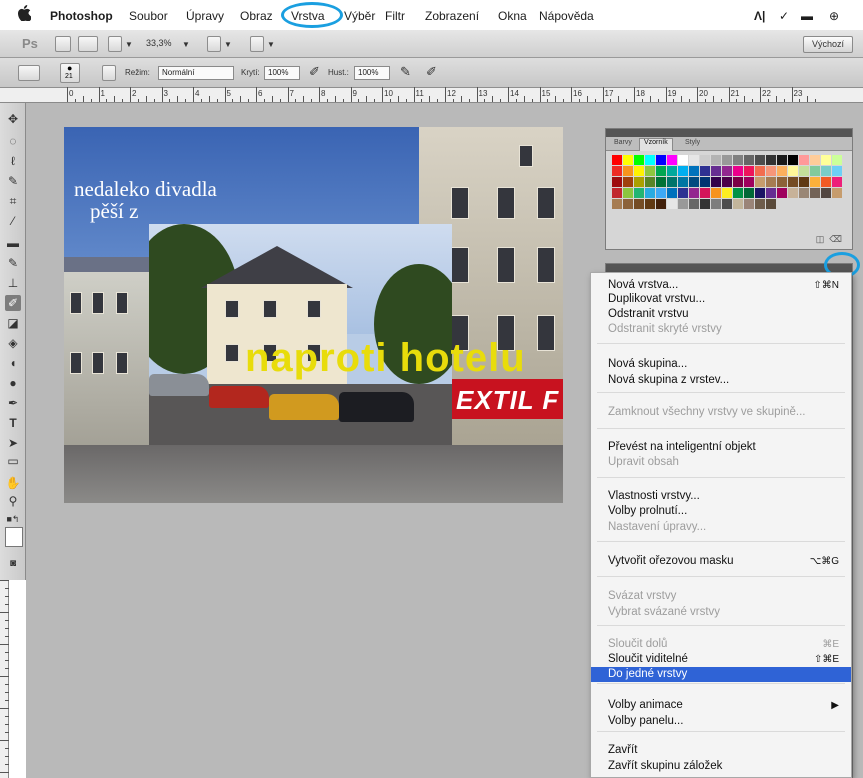 The image size is (863, 778). I want to click on shape-tool-icon: ▭, so click(13, 461).